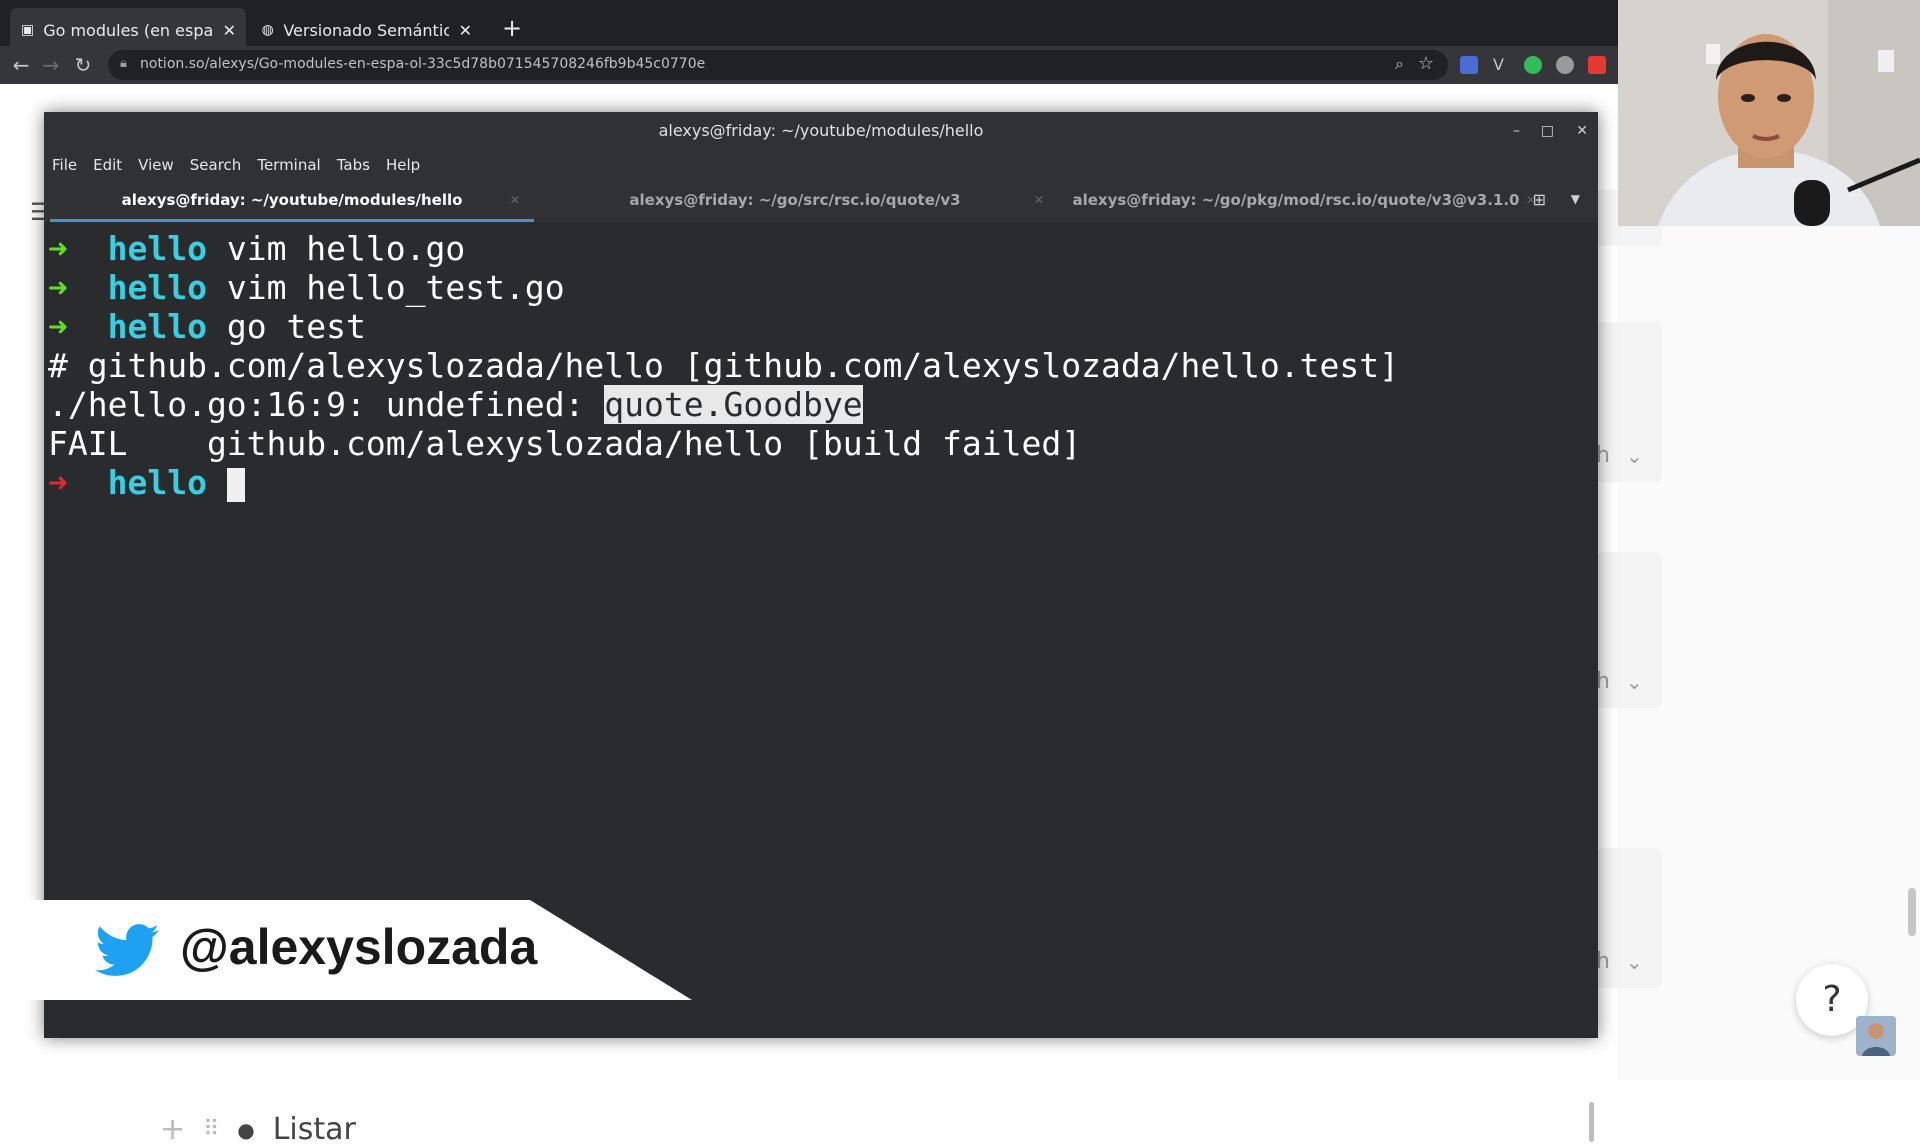  Describe the element at coordinates (211, 1129) in the screenshot. I see `drag-handle-icon: ⠿` at that location.